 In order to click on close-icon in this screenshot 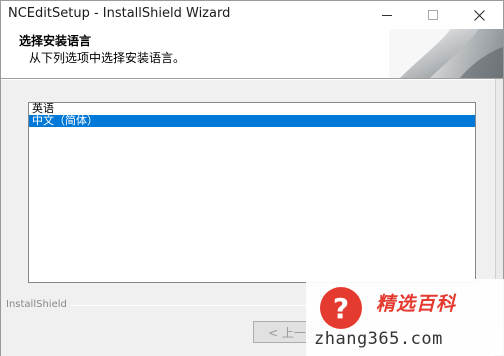, I will do `click(479, 15)`.